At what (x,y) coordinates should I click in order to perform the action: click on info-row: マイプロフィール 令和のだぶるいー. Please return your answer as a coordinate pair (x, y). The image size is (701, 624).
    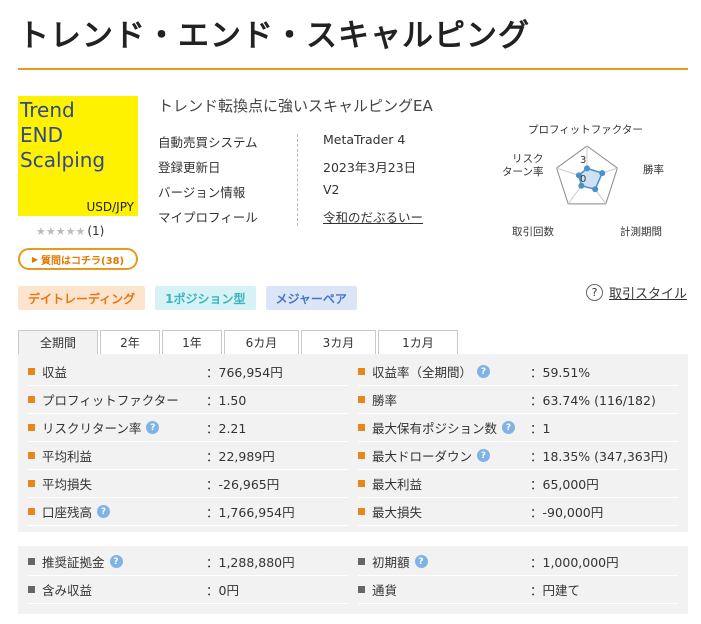
    Looking at the image, I should click on (290, 219).